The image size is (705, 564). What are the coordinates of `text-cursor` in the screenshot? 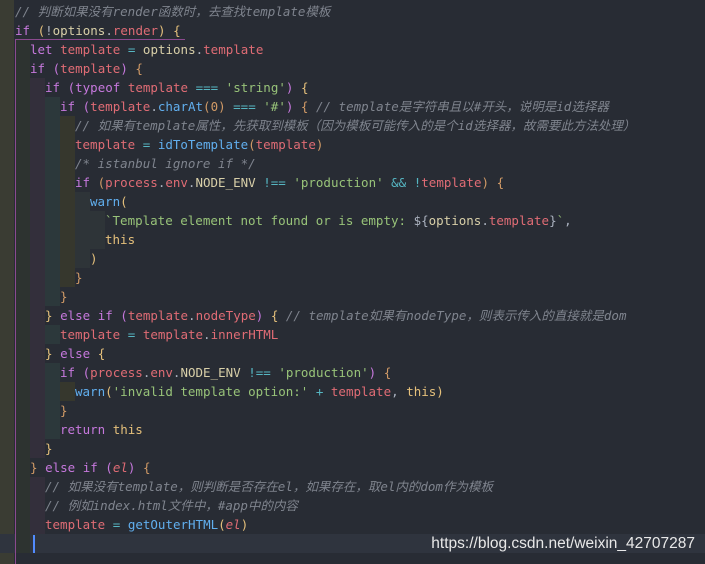 It's located at (34, 544).